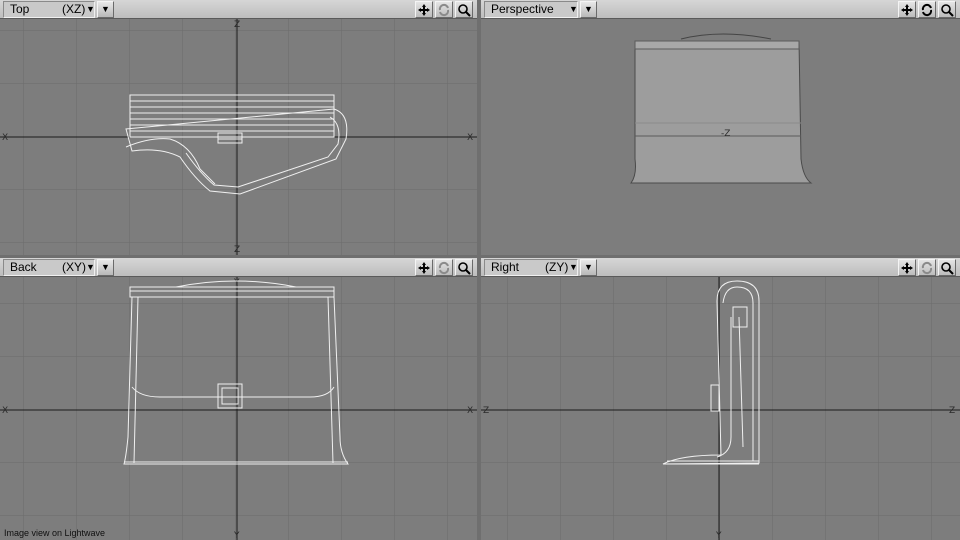  What do you see at coordinates (557, 267) in the screenshot?
I see `view-axes-label: (ZY)` at bounding box center [557, 267].